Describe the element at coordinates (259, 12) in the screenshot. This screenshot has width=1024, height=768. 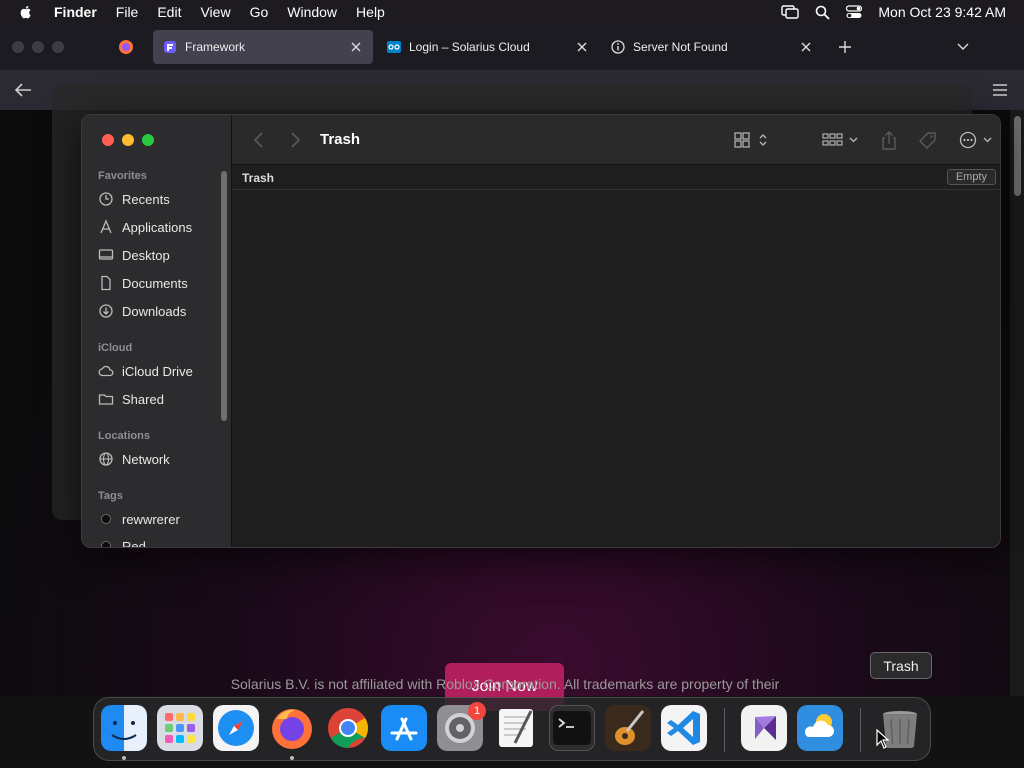
I see `menu-go: Go` at that location.